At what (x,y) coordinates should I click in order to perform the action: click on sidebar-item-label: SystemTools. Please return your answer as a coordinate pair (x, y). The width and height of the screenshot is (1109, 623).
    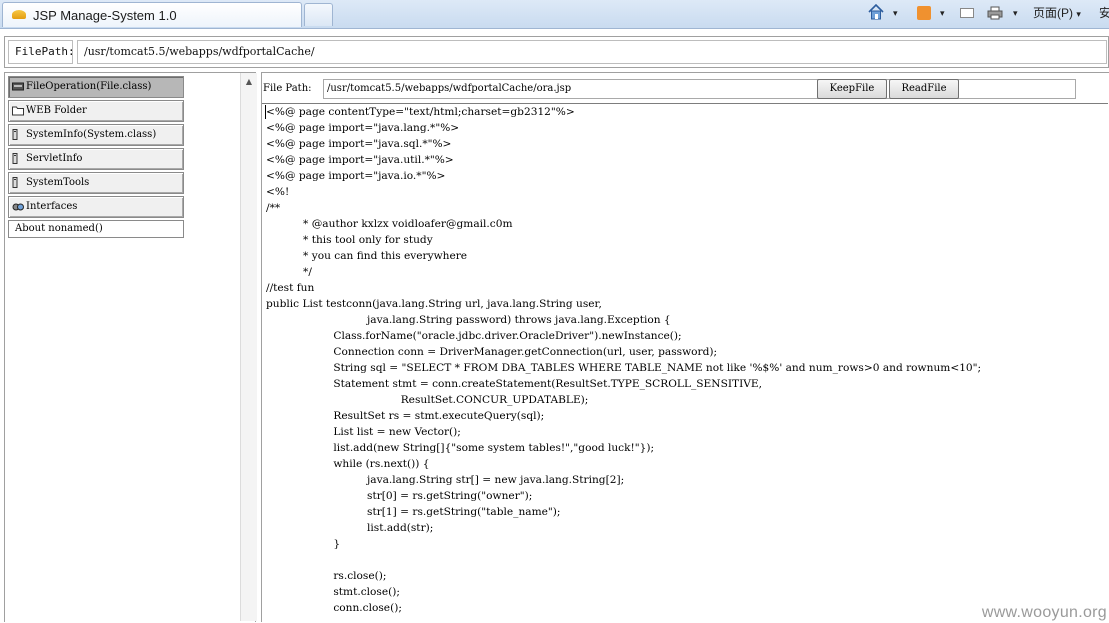
    Looking at the image, I should click on (58, 182).